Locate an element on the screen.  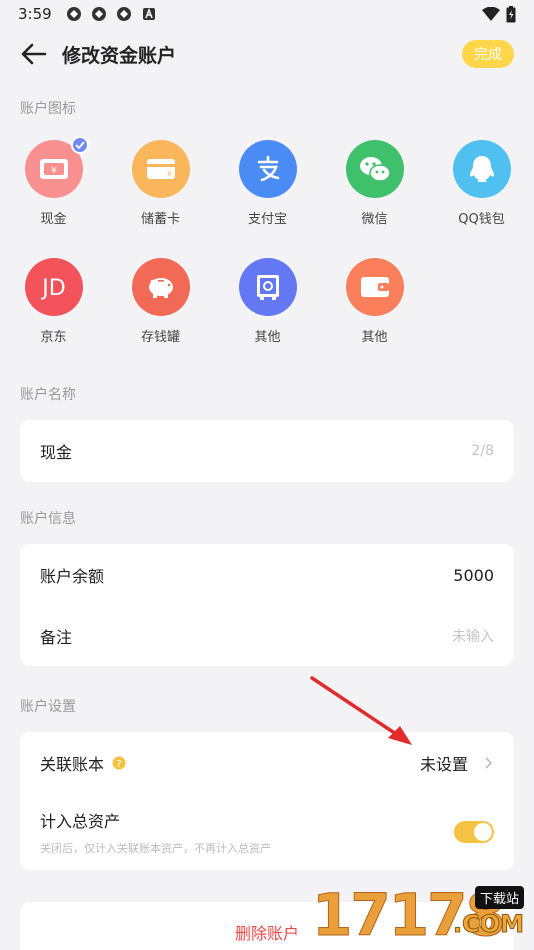
include-total-label: 计入总资产 is located at coordinates (80, 821).